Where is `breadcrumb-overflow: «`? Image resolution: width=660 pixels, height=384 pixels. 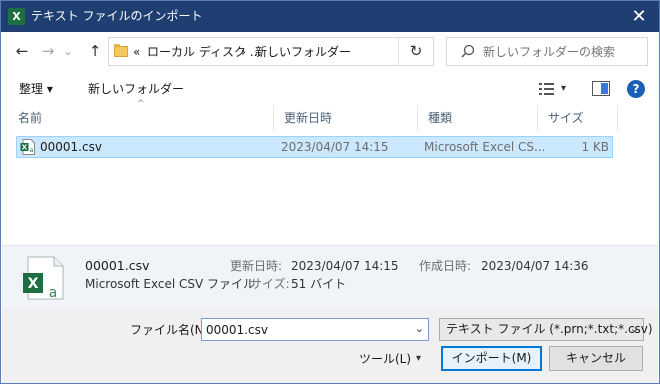 breadcrumb-overflow: « is located at coordinates (136, 52).